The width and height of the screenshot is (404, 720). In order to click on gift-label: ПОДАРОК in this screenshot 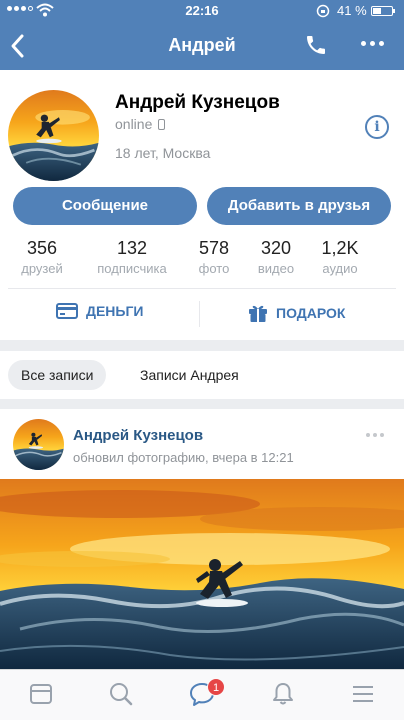, I will do `click(311, 313)`.